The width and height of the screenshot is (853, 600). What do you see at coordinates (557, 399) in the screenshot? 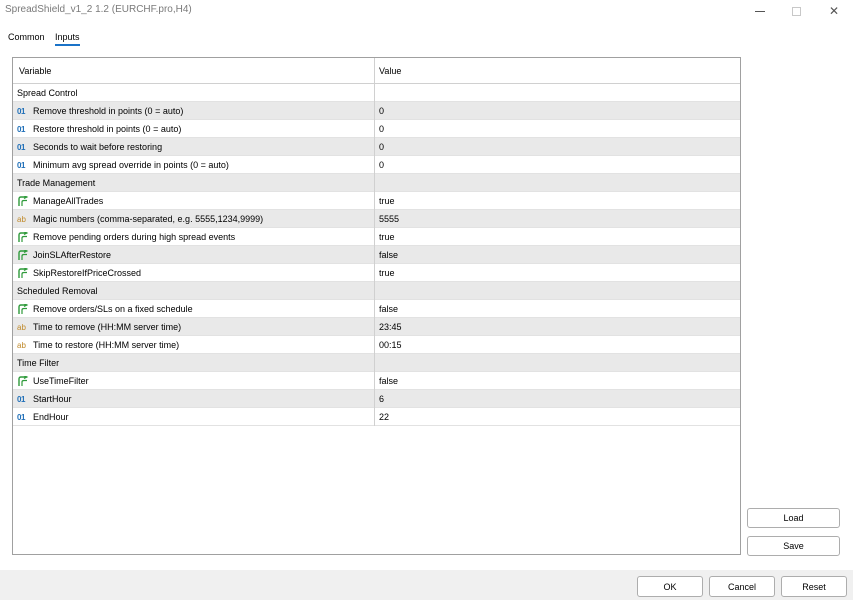
I see `value-cell: 6` at bounding box center [557, 399].